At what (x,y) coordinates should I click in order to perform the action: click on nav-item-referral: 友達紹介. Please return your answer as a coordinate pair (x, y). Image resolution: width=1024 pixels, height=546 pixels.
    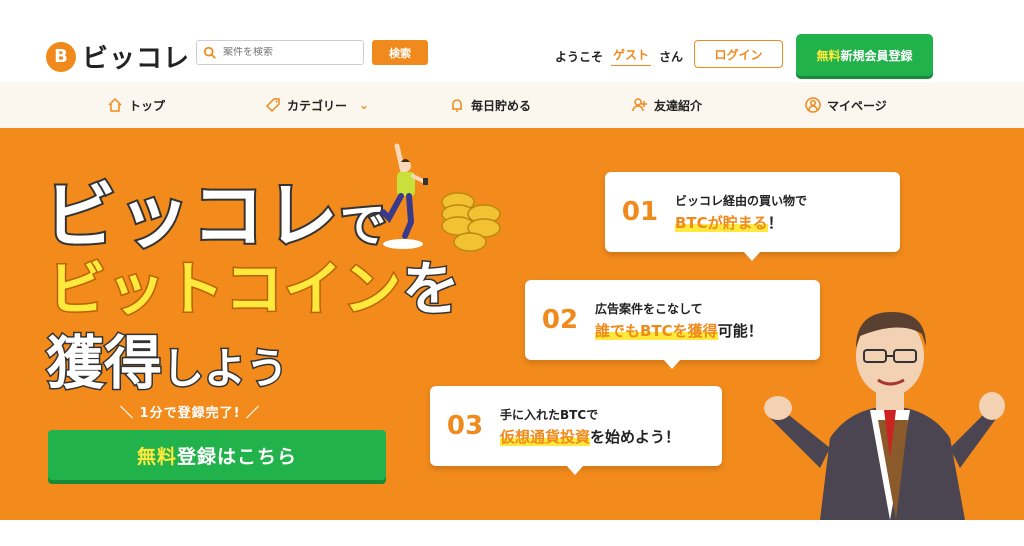
    Looking at the image, I should click on (667, 105).